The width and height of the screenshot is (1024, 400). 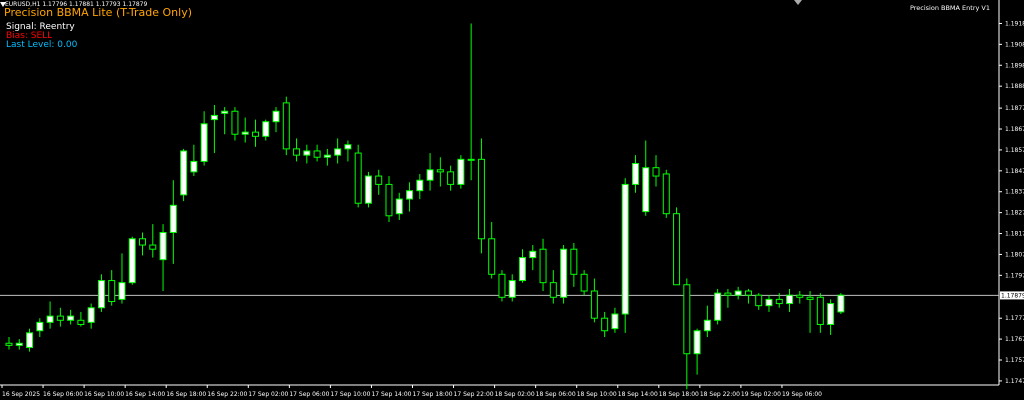 What do you see at coordinates (391, 394) in the screenshot?
I see `time-tick-label: 17 Sep 14:00` at bounding box center [391, 394].